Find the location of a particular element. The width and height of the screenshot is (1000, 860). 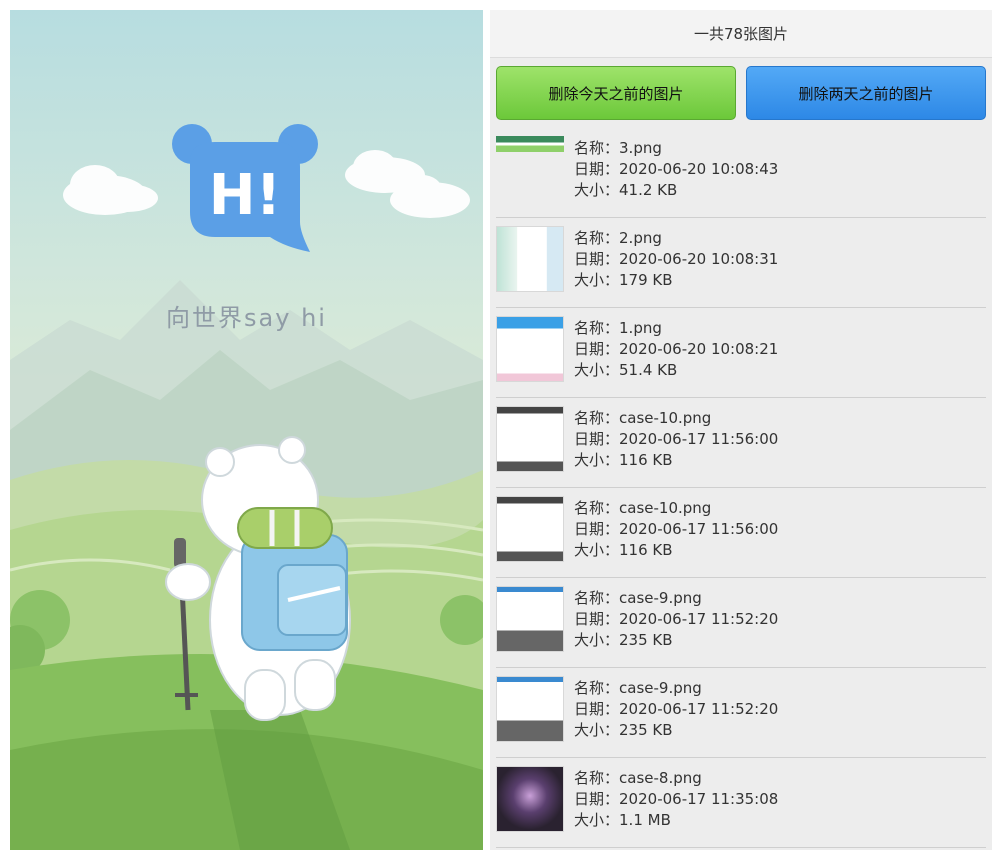

file-name: 1.png is located at coordinates (640, 328).